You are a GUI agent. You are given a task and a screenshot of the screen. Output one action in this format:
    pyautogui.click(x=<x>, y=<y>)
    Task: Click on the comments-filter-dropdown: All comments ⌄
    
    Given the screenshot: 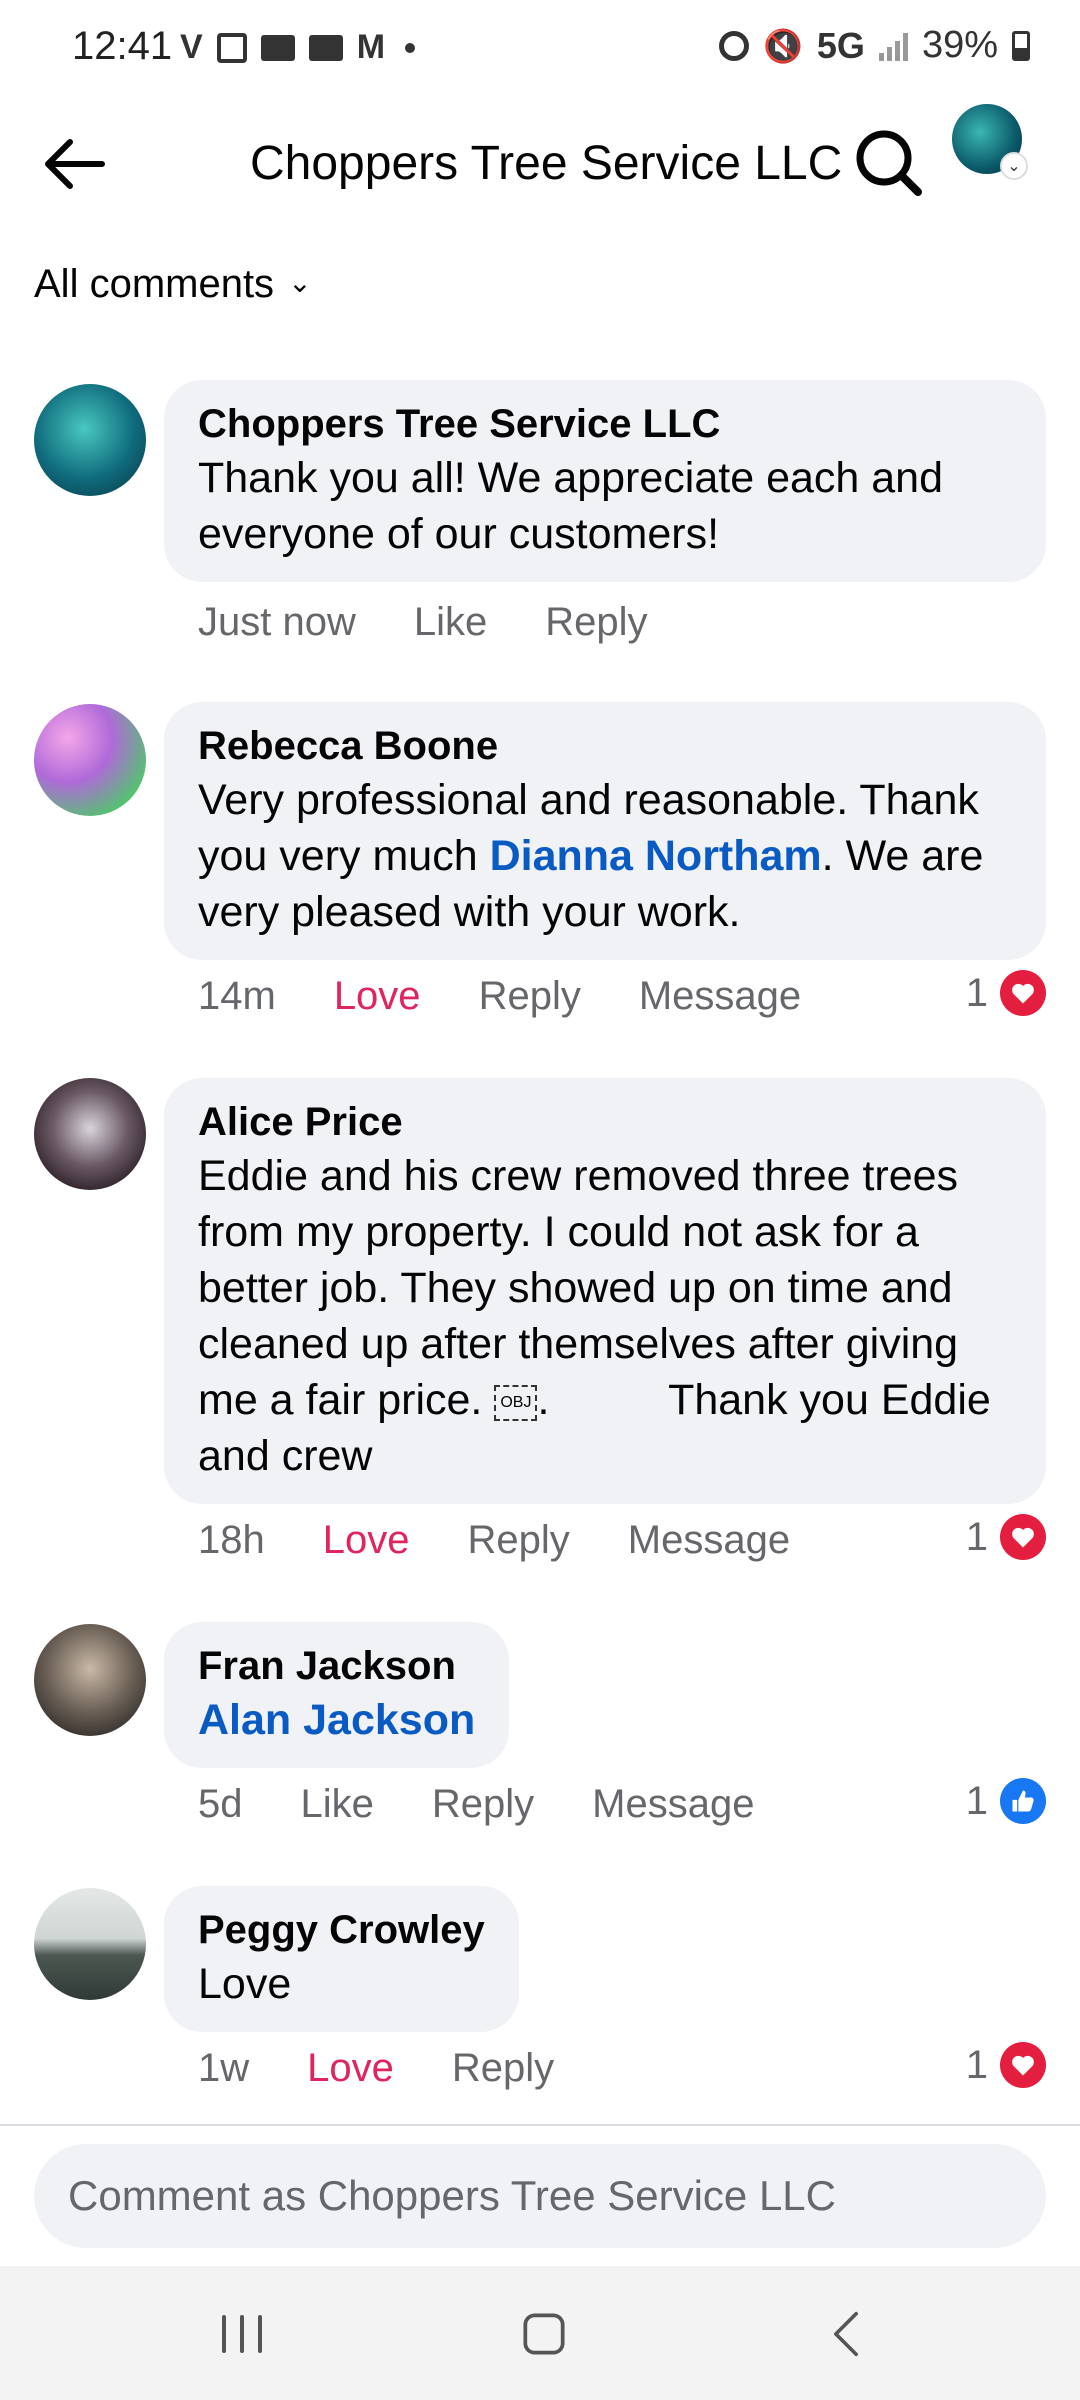 What is the action you would take?
    pyautogui.click(x=173, y=284)
    